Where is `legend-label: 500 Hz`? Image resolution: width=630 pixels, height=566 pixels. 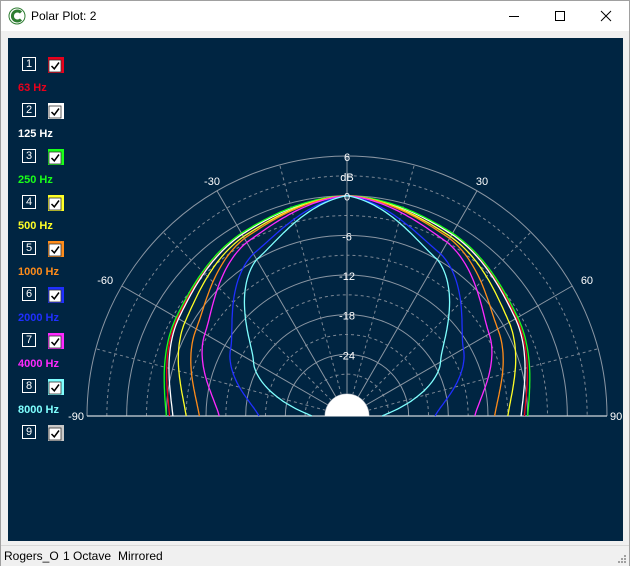 legend-label: 500 Hz is located at coordinates (35, 226).